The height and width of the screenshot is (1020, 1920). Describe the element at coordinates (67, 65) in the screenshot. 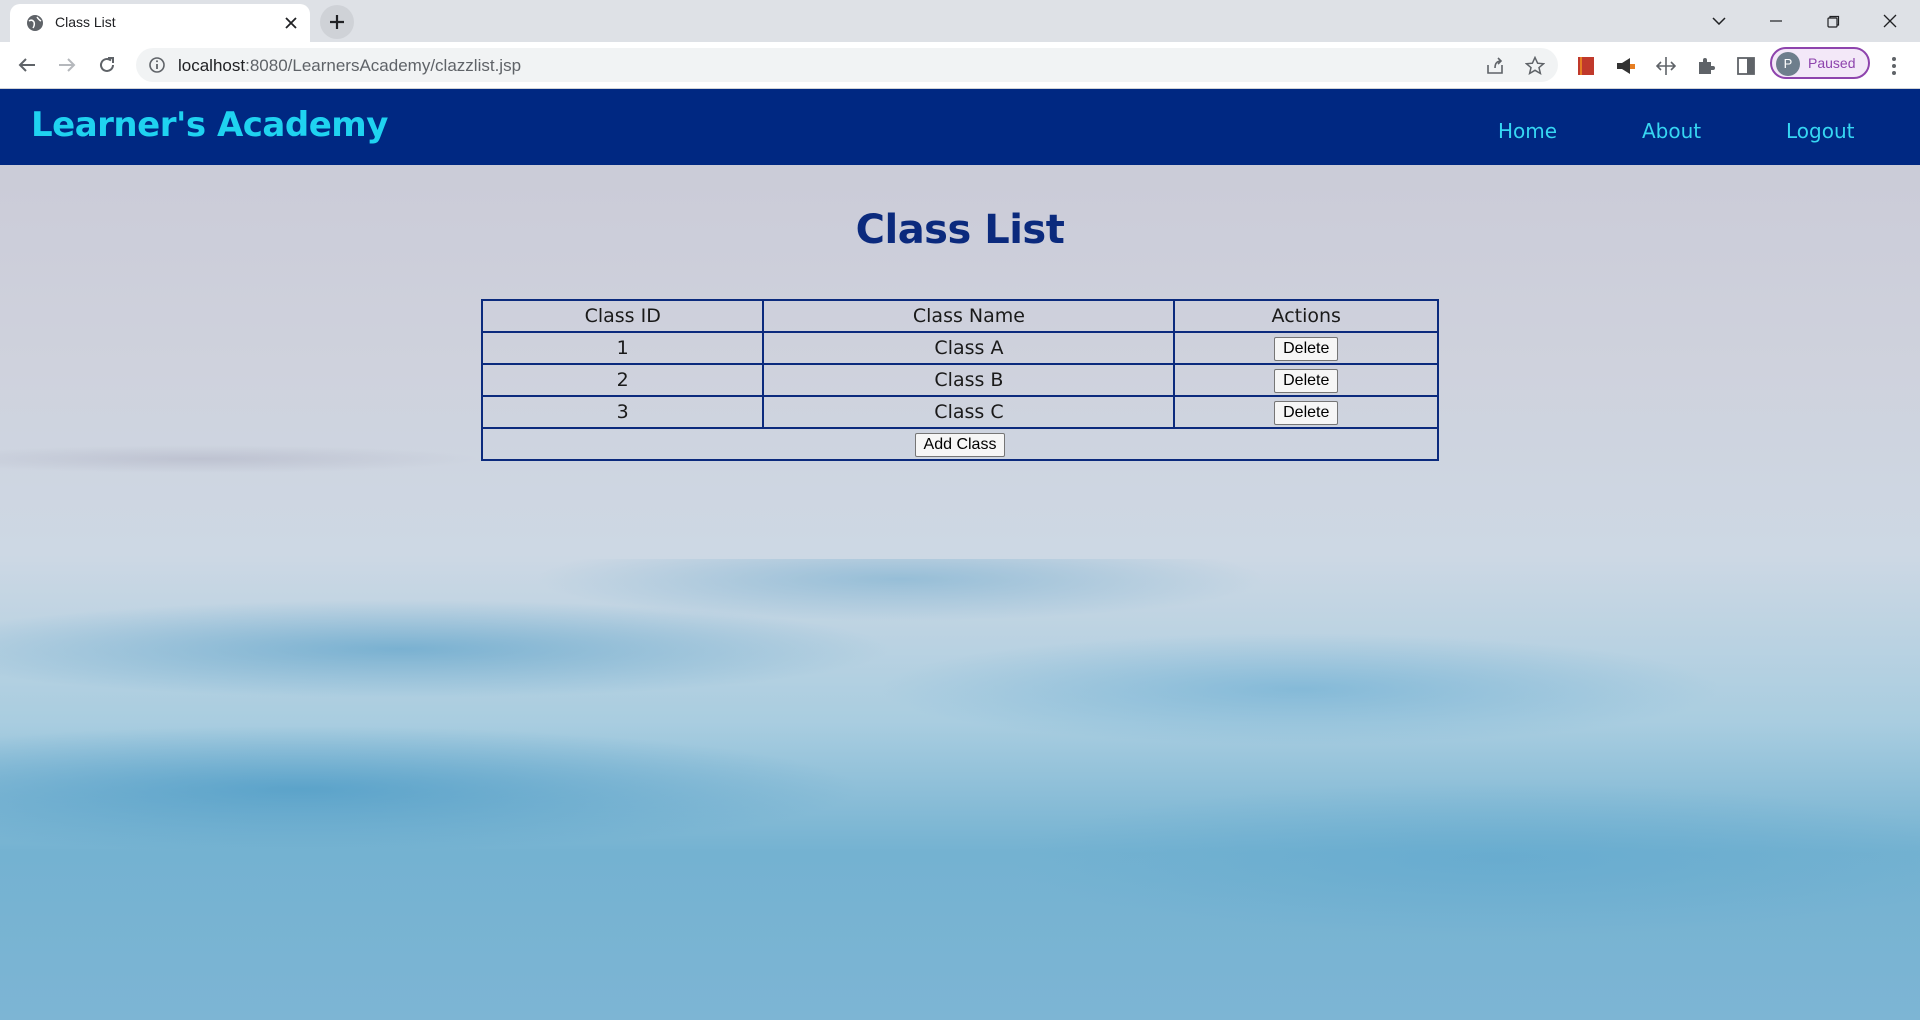

I see `forward-icon` at that location.